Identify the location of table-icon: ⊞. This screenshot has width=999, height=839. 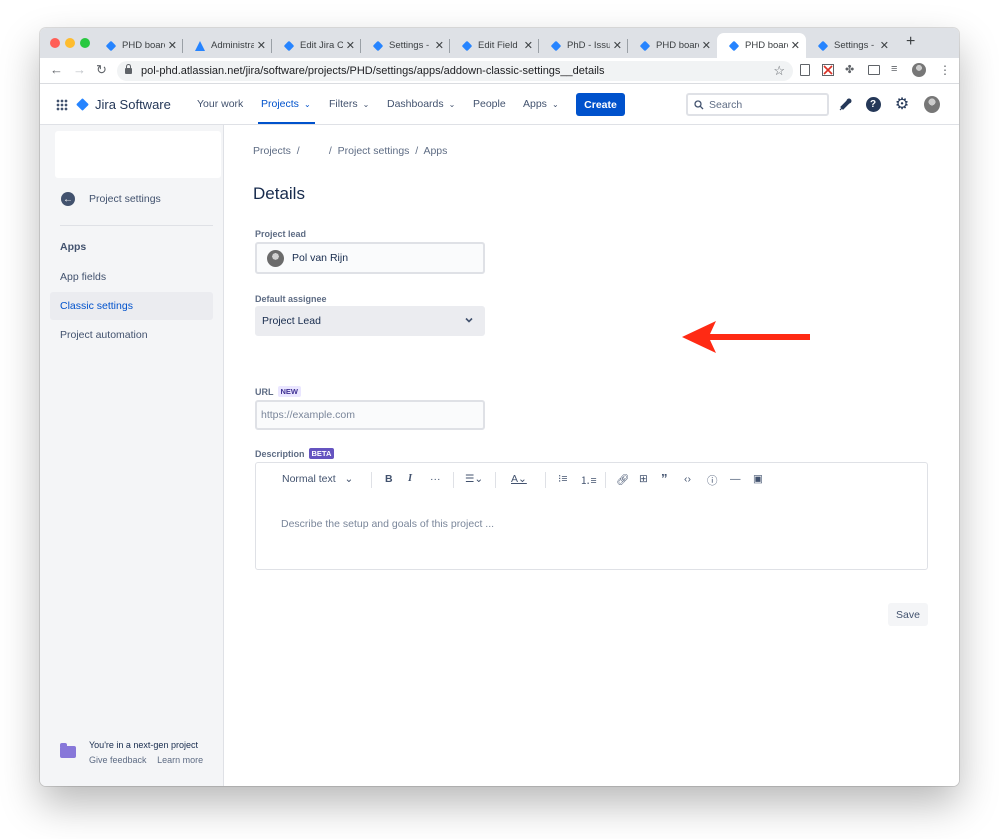
(643, 479).